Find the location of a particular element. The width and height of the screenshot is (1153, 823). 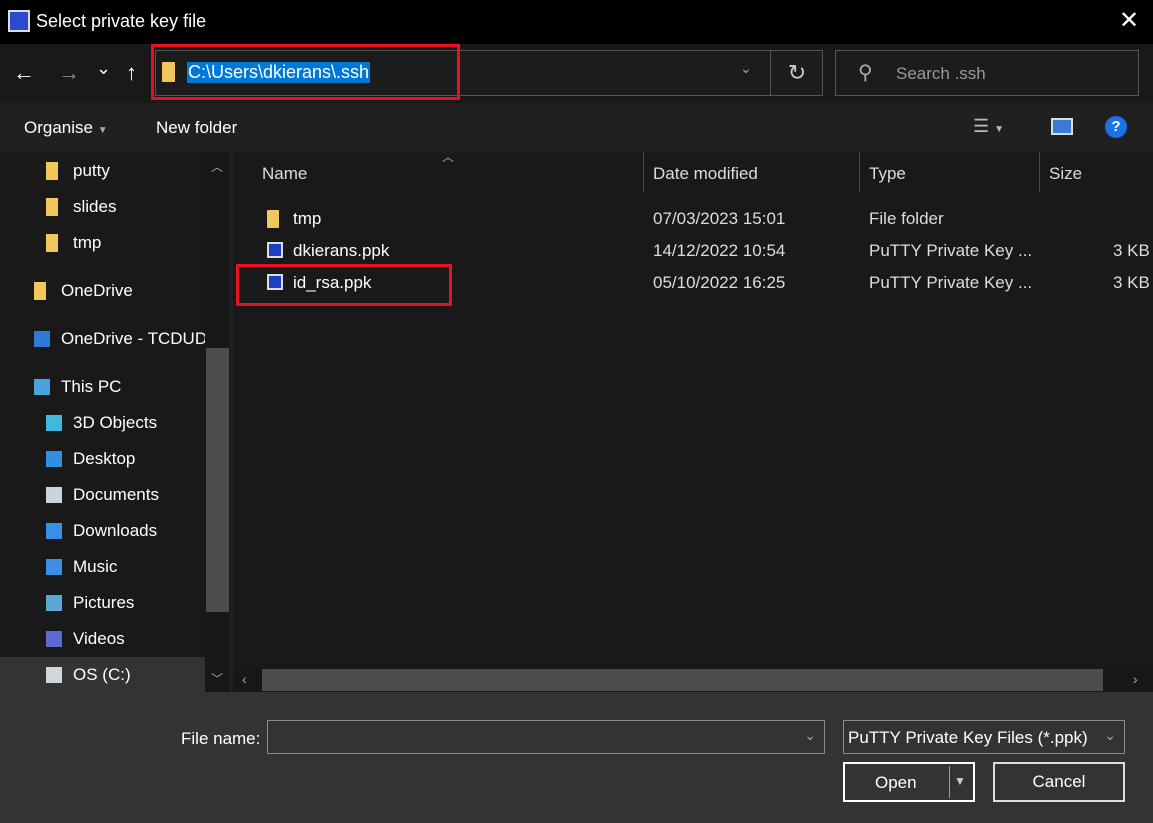

column-header-type: Type is located at coordinates (887, 174).